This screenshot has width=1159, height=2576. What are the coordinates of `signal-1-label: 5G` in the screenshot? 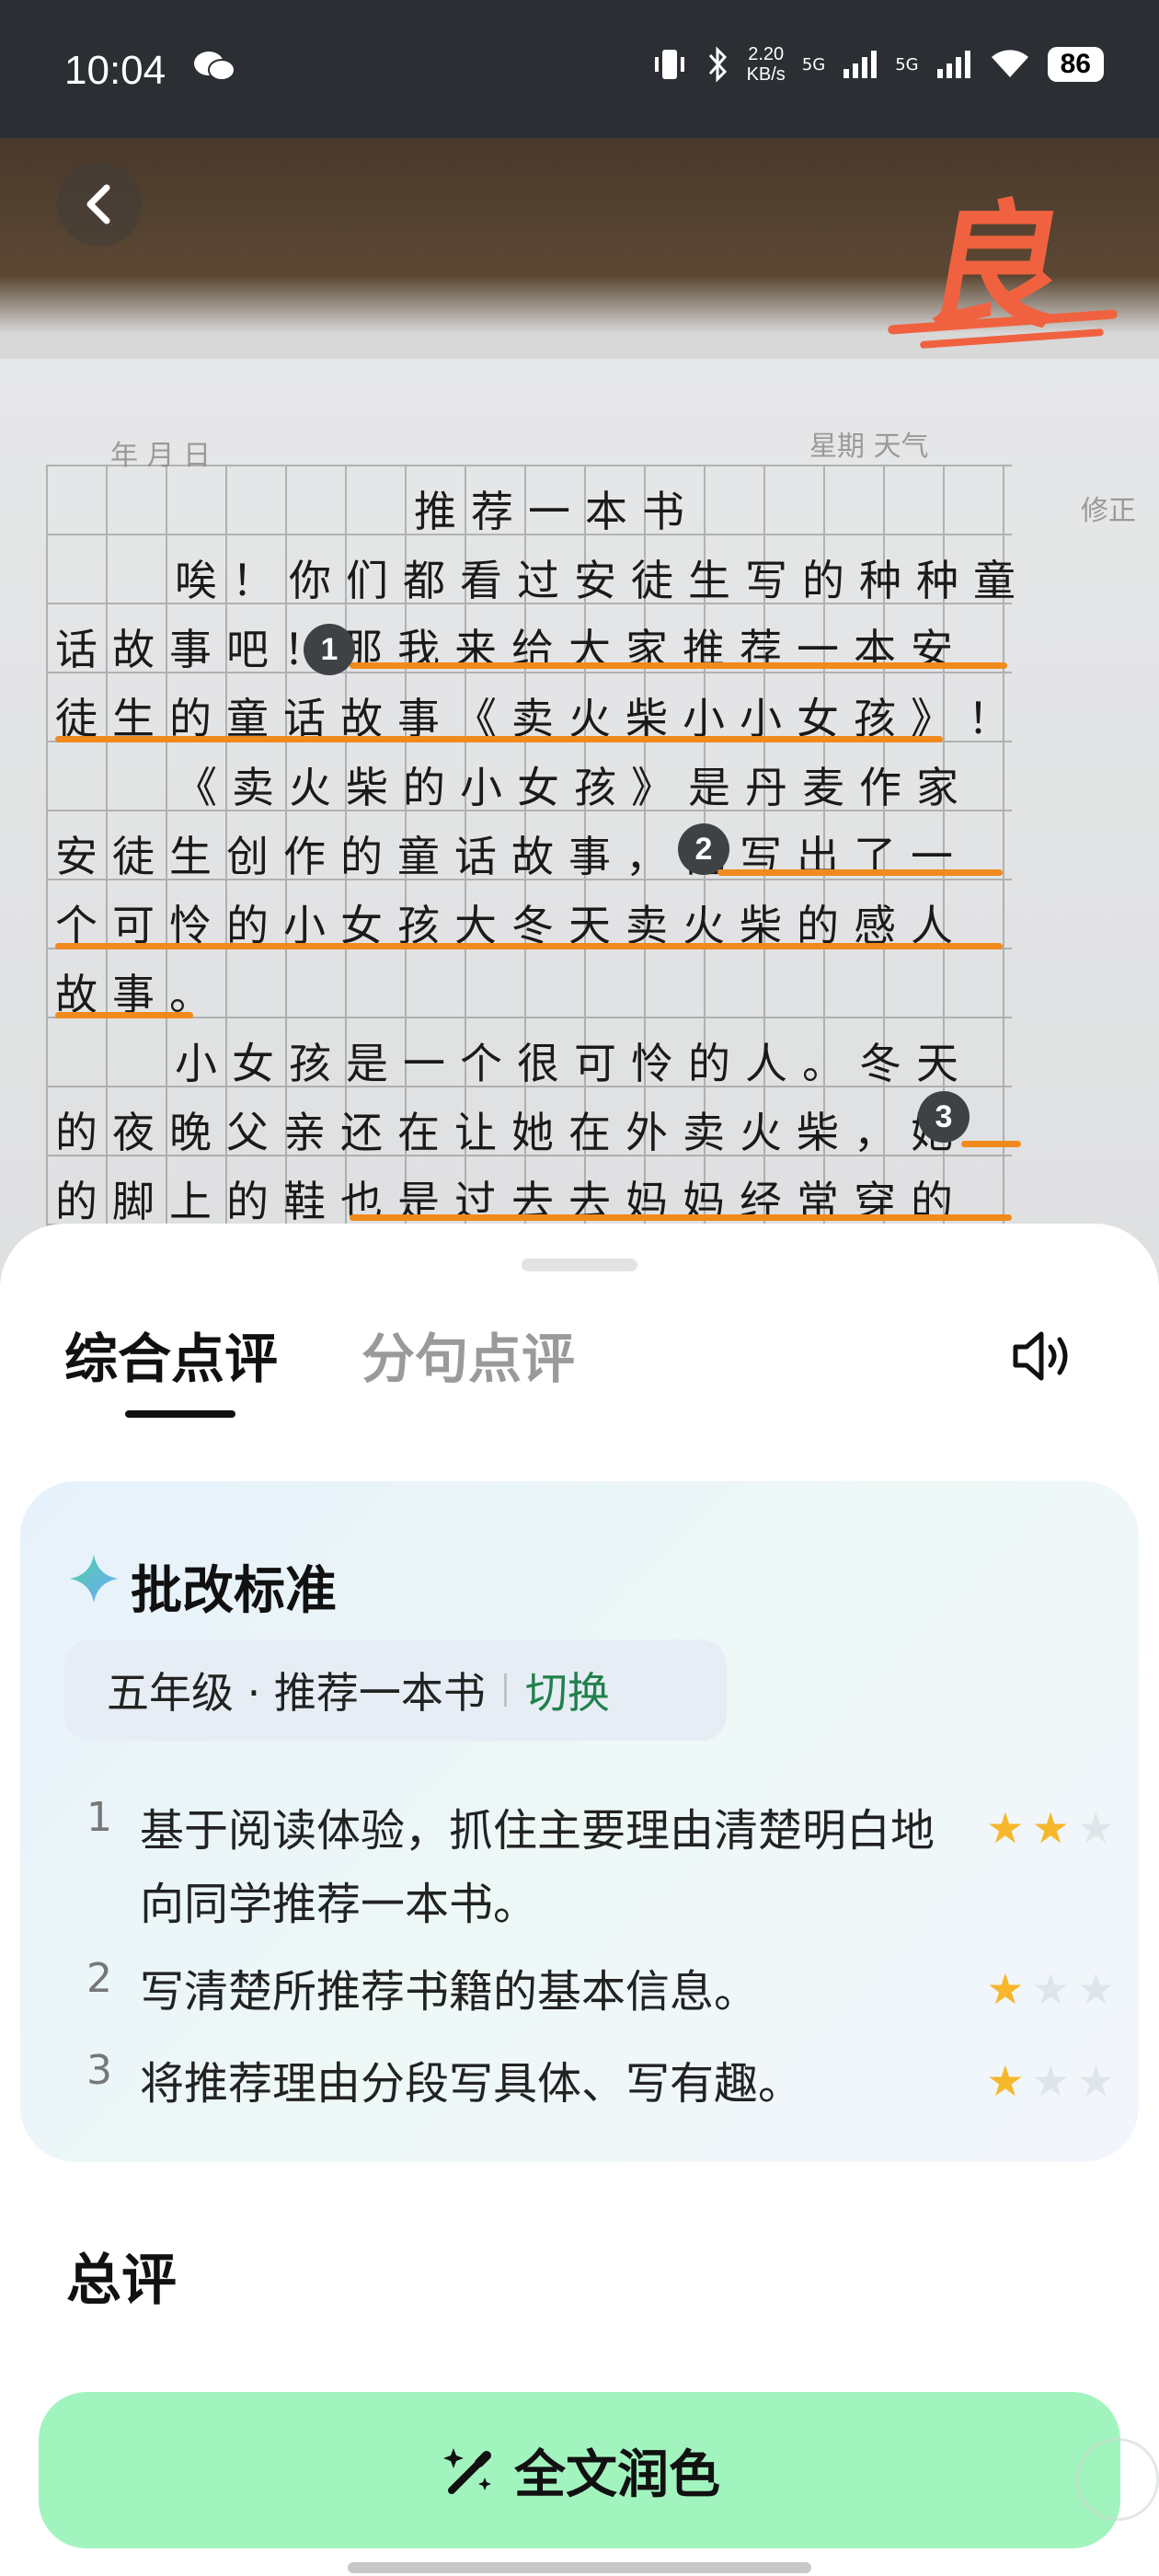 It's located at (813, 64).